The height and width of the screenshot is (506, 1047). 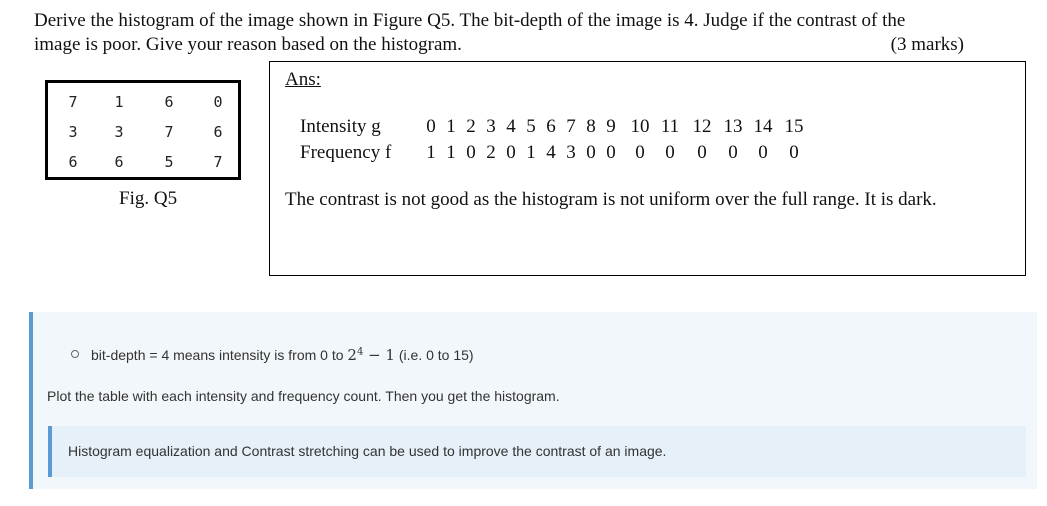 What do you see at coordinates (352, 355) in the screenshot?
I see `bitdepth-math-base: 2` at bounding box center [352, 355].